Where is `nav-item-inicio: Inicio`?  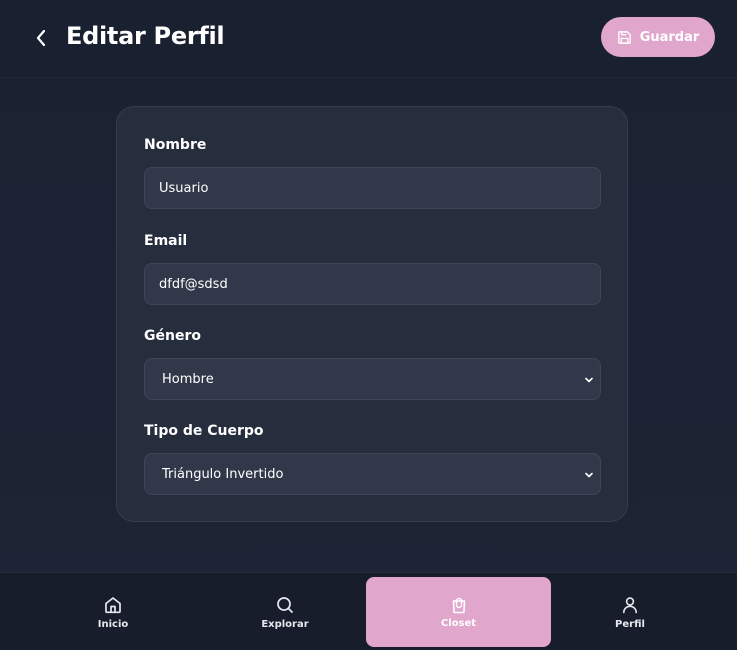
nav-item-inicio: Inicio is located at coordinates (113, 611).